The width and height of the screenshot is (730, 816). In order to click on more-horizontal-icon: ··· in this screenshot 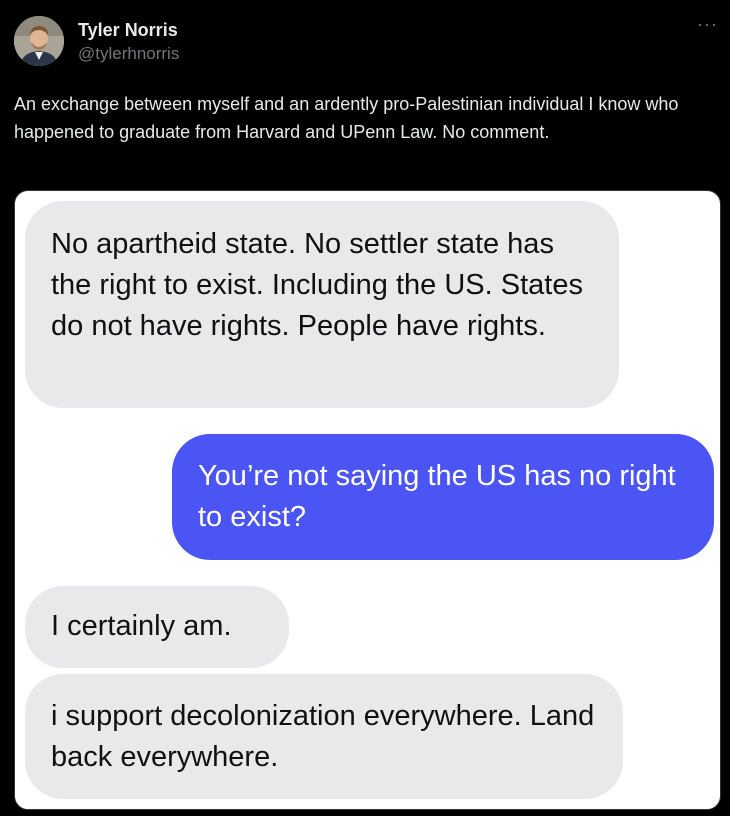, I will do `click(707, 24)`.